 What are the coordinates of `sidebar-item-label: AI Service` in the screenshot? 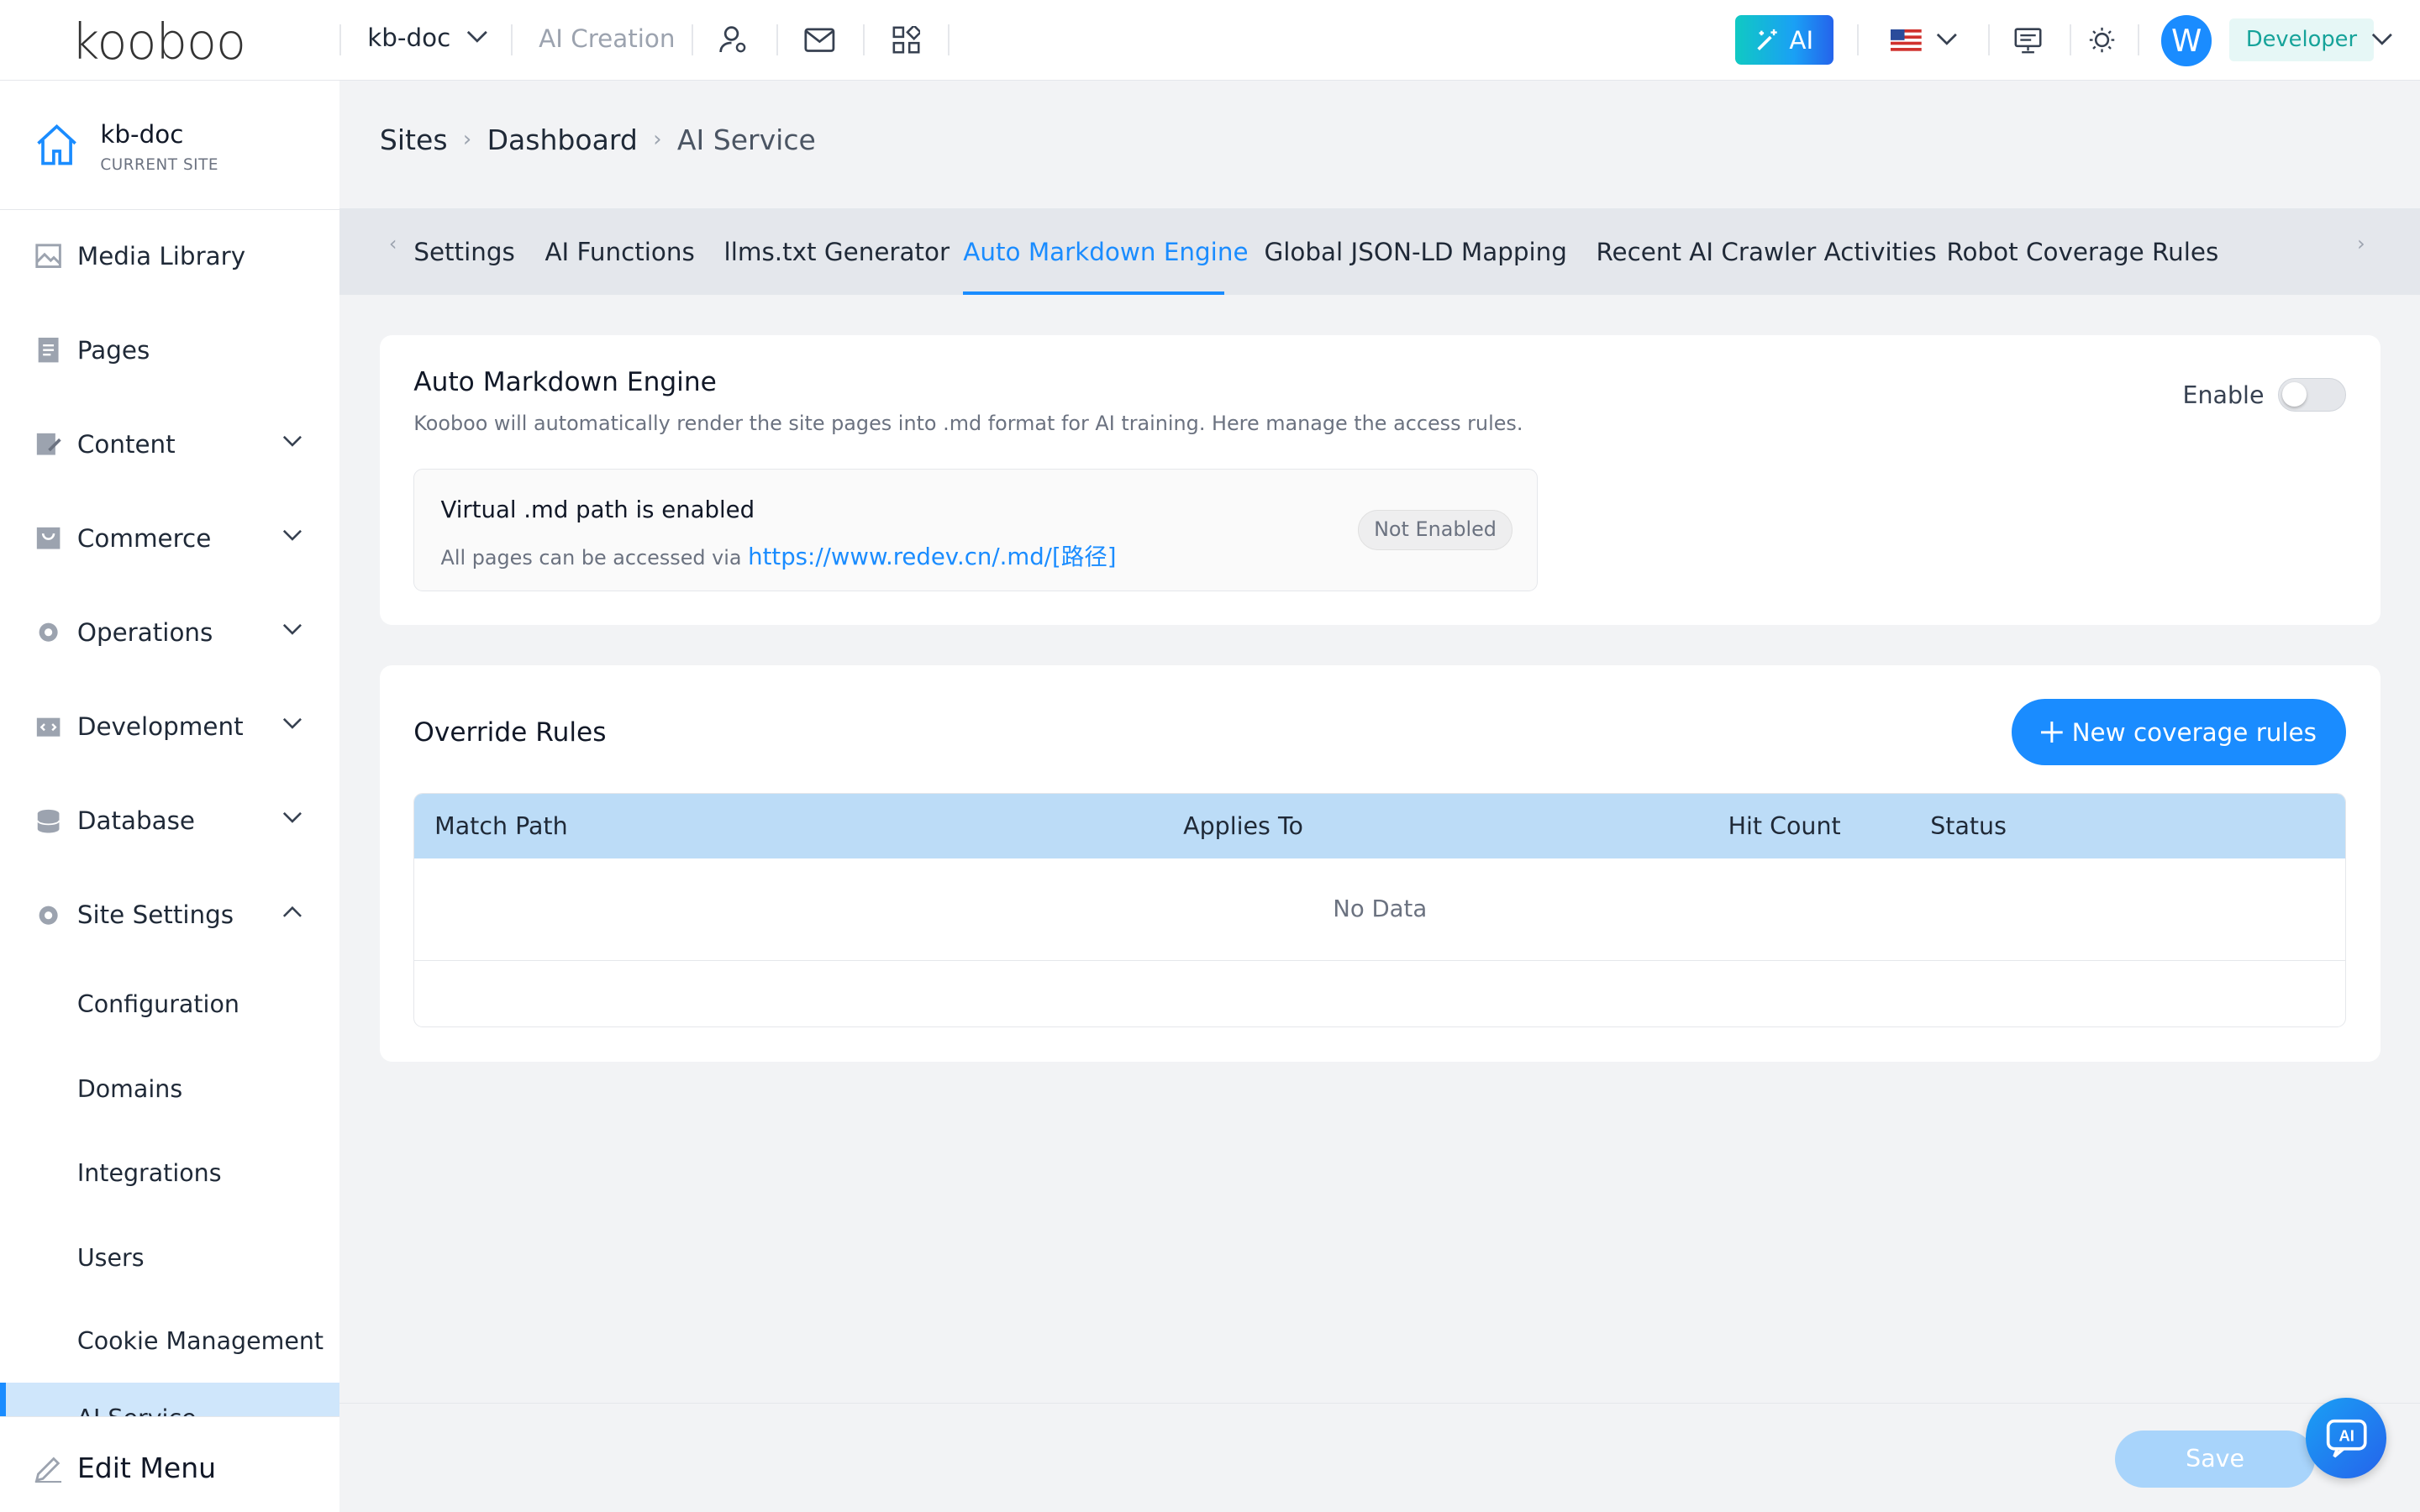 It's located at (137, 1410).